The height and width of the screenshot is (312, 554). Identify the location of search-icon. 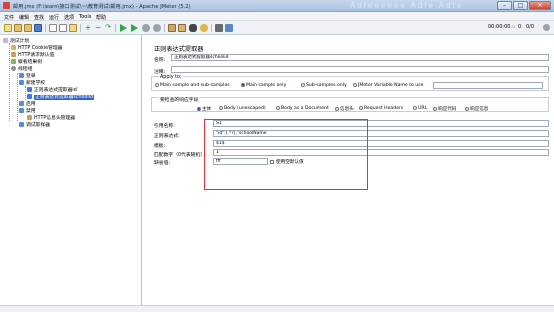
(193, 28).